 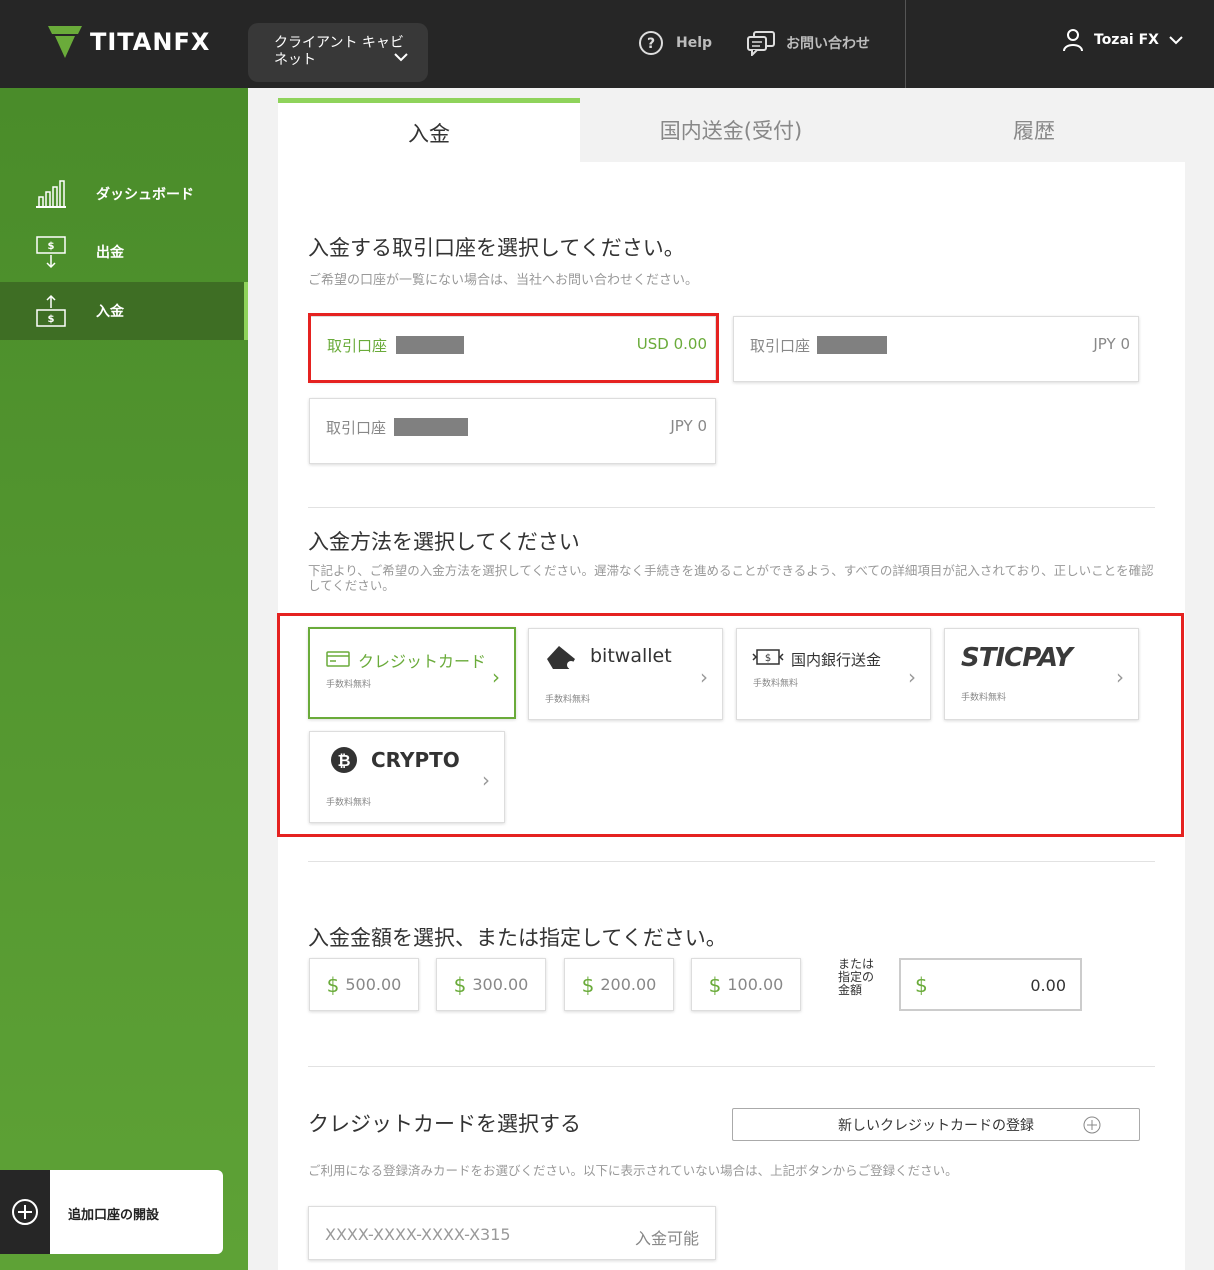 I want to click on titanfx-logo: TITANFX, so click(x=129, y=42).